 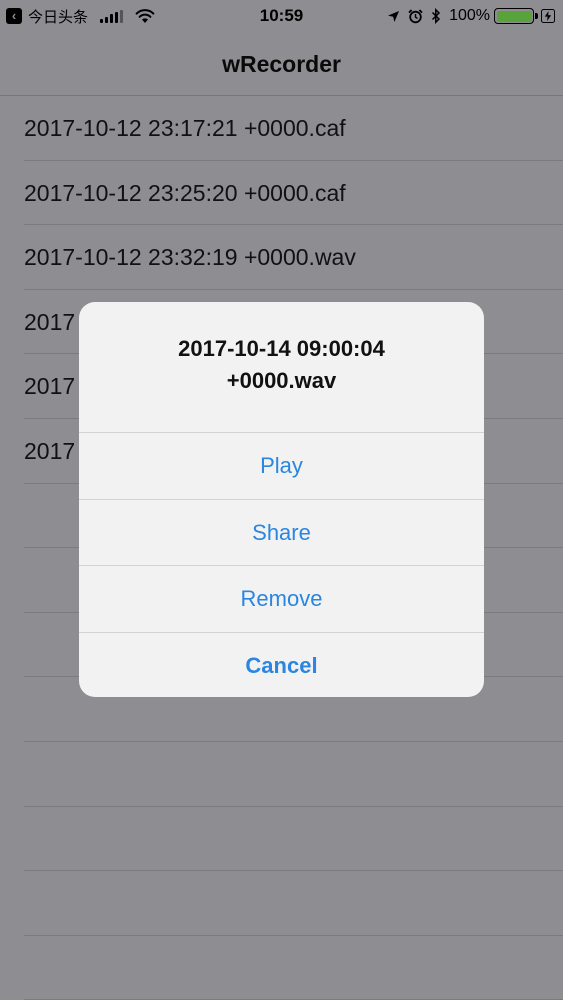 I want to click on list-item: 2017-10-12 23:25:20 +0000.caf, so click(x=293, y=193).